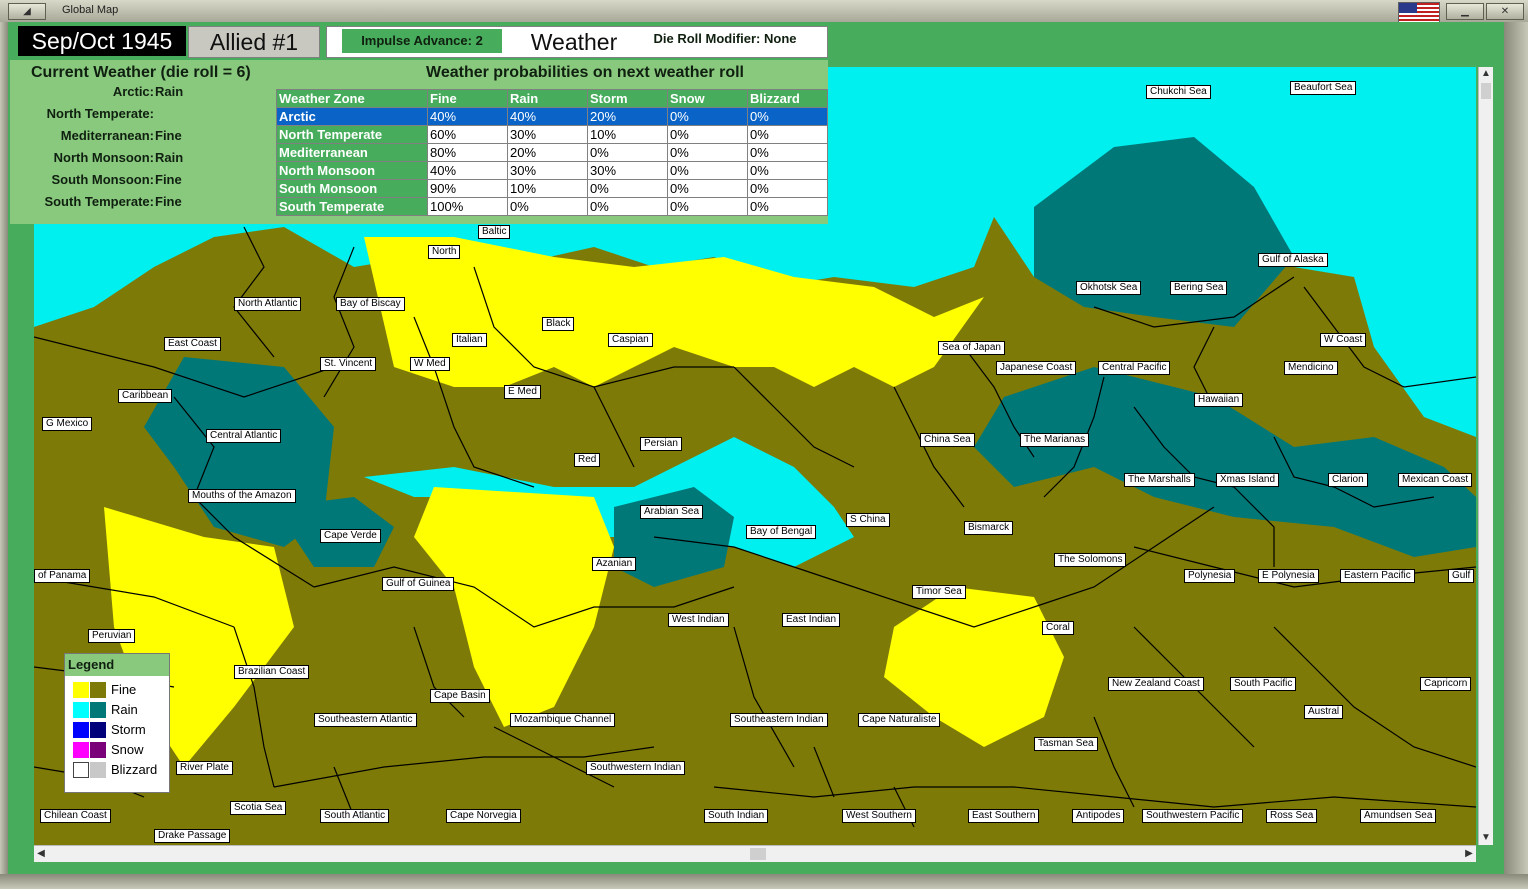  What do you see at coordinates (1486, 91) in the screenshot?
I see `vertical-scroll-thumb` at bounding box center [1486, 91].